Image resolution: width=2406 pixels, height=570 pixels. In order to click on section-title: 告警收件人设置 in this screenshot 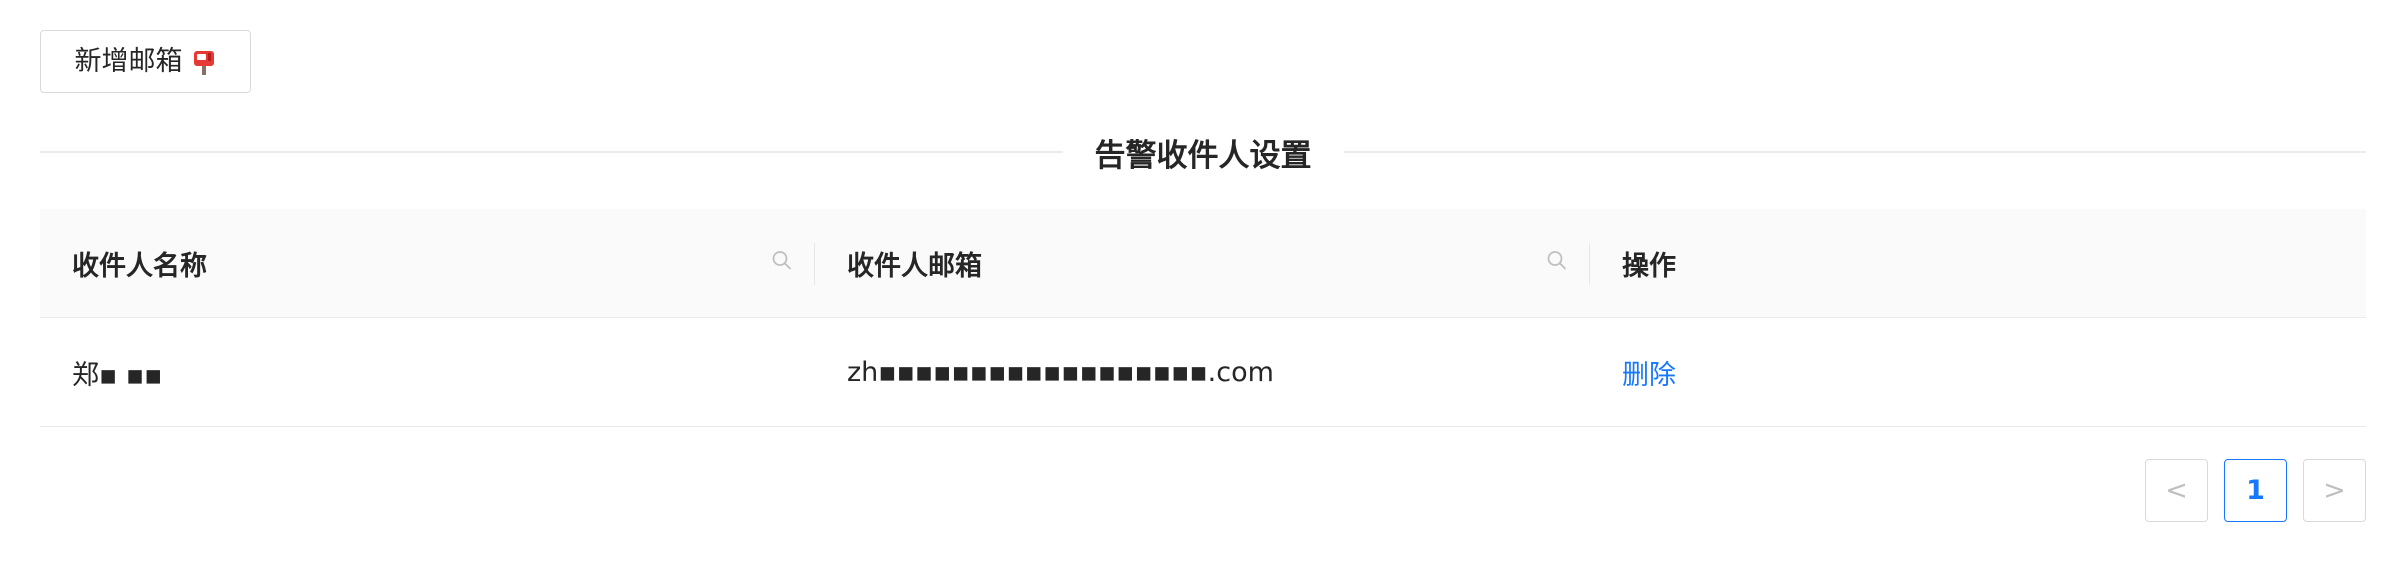, I will do `click(1203, 155)`.